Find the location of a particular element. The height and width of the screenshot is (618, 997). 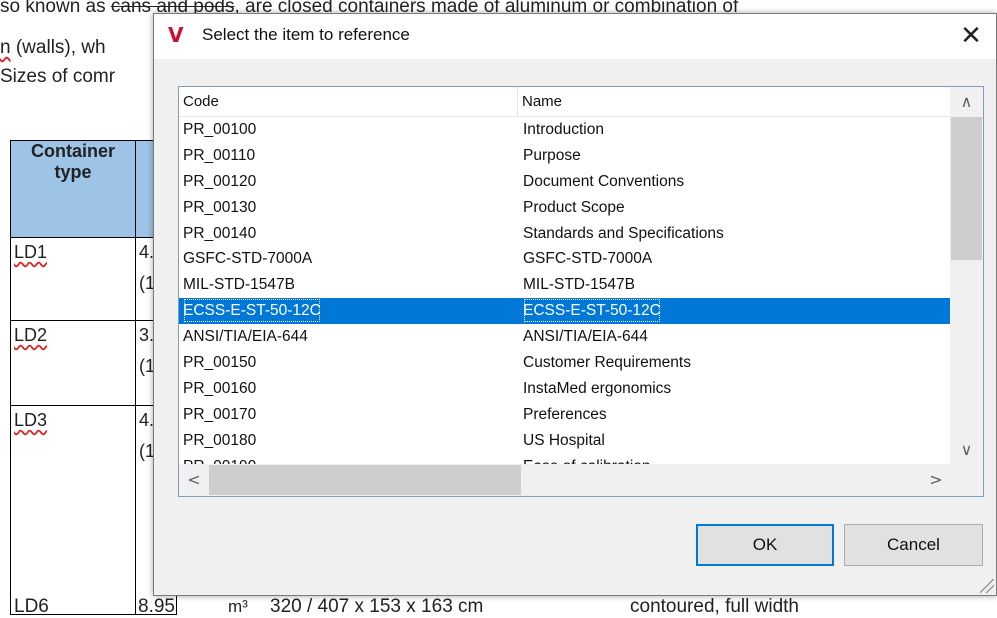

item-name: US Hospital is located at coordinates (564, 440).